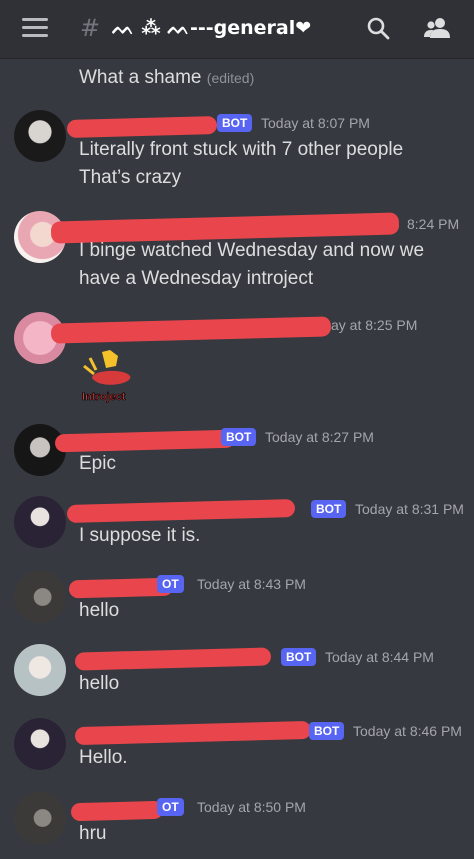  What do you see at coordinates (93, 833) in the screenshot?
I see `message-text: hru` at bounding box center [93, 833].